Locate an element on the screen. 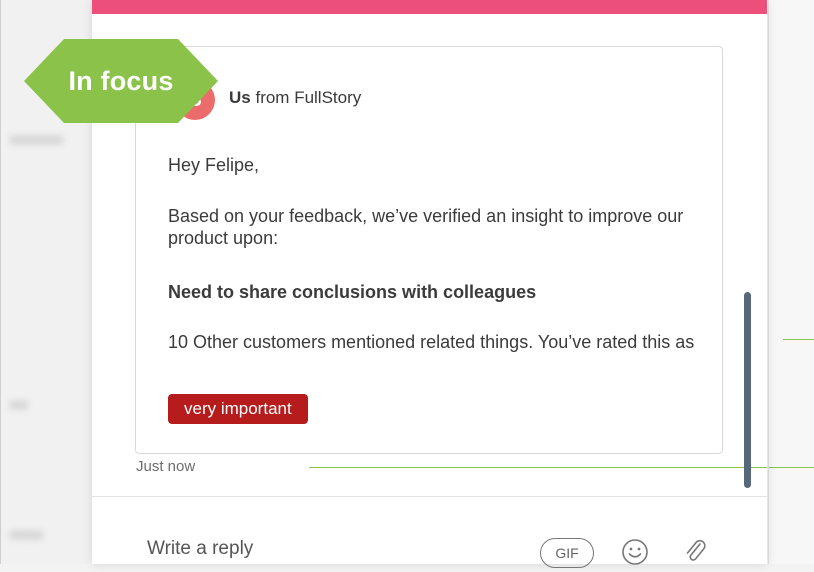  rating-badge: very important is located at coordinates (238, 409).